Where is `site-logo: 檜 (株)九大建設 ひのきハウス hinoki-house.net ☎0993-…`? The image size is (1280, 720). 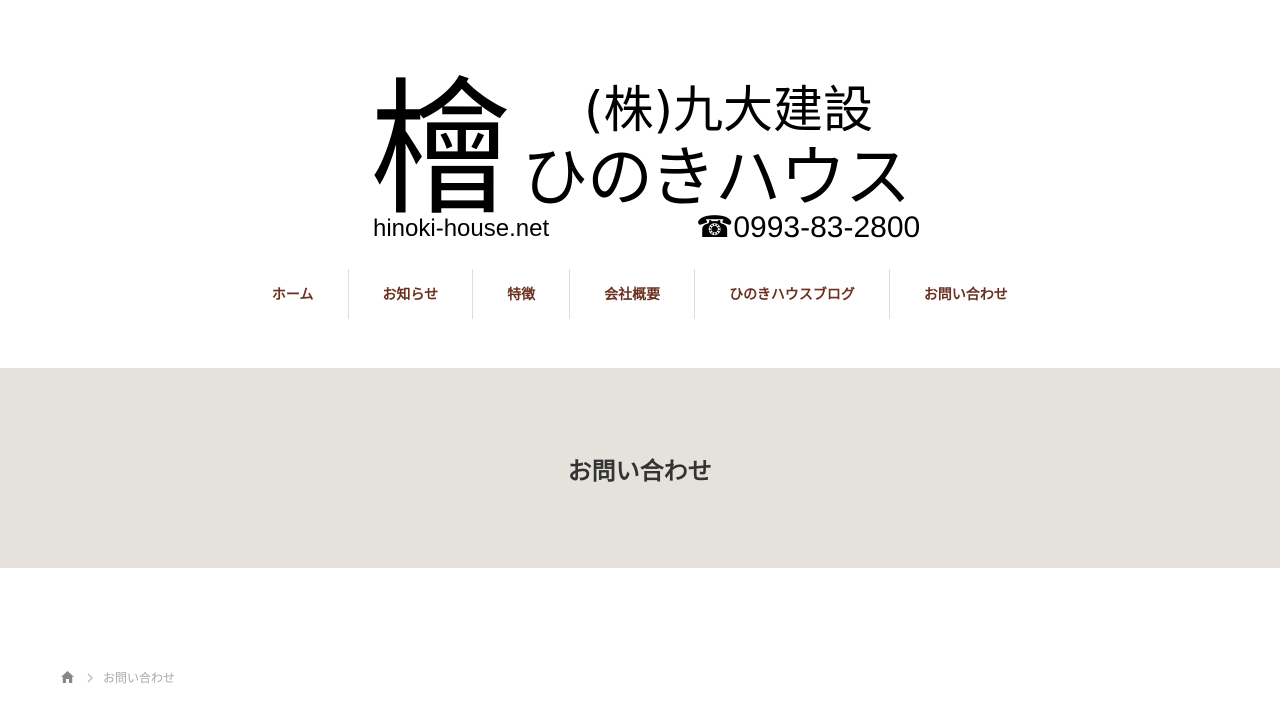
site-logo: 檜 (株)九大建設 ひのきハウス hinoki-house.net ☎0993-… is located at coordinates (645, 156).